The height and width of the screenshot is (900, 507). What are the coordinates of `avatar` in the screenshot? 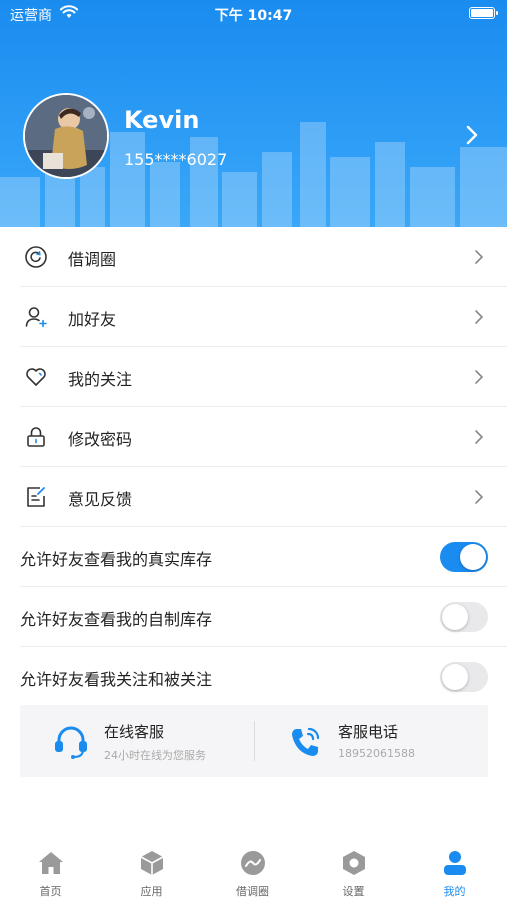 It's located at (66, 136).